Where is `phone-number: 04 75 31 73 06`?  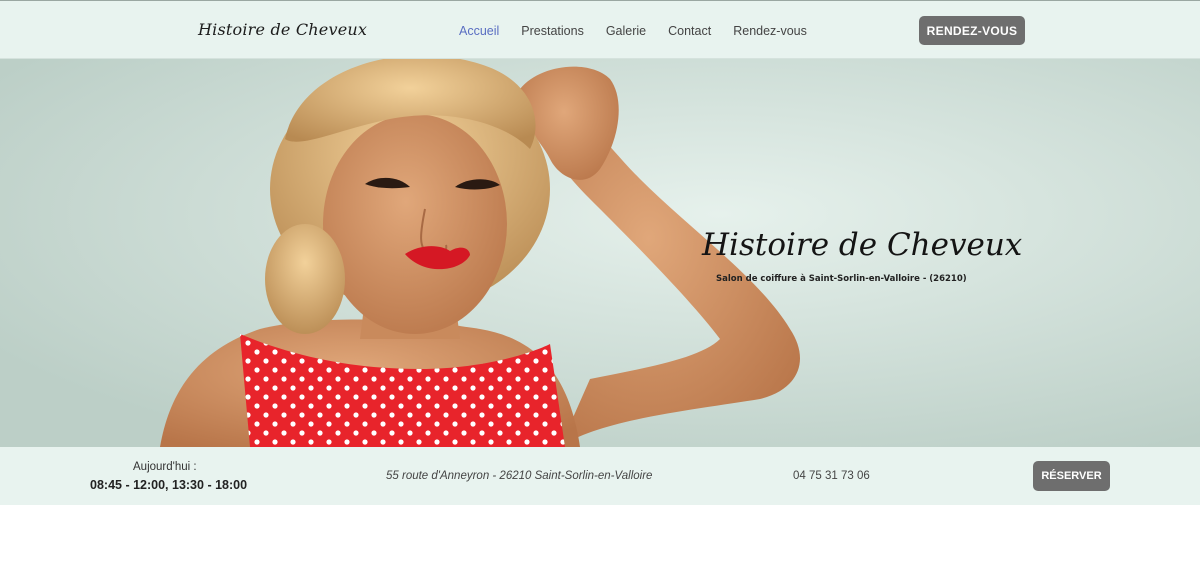
phone-number: 04 75 31 73 06 is located at coordinates (831, 476).